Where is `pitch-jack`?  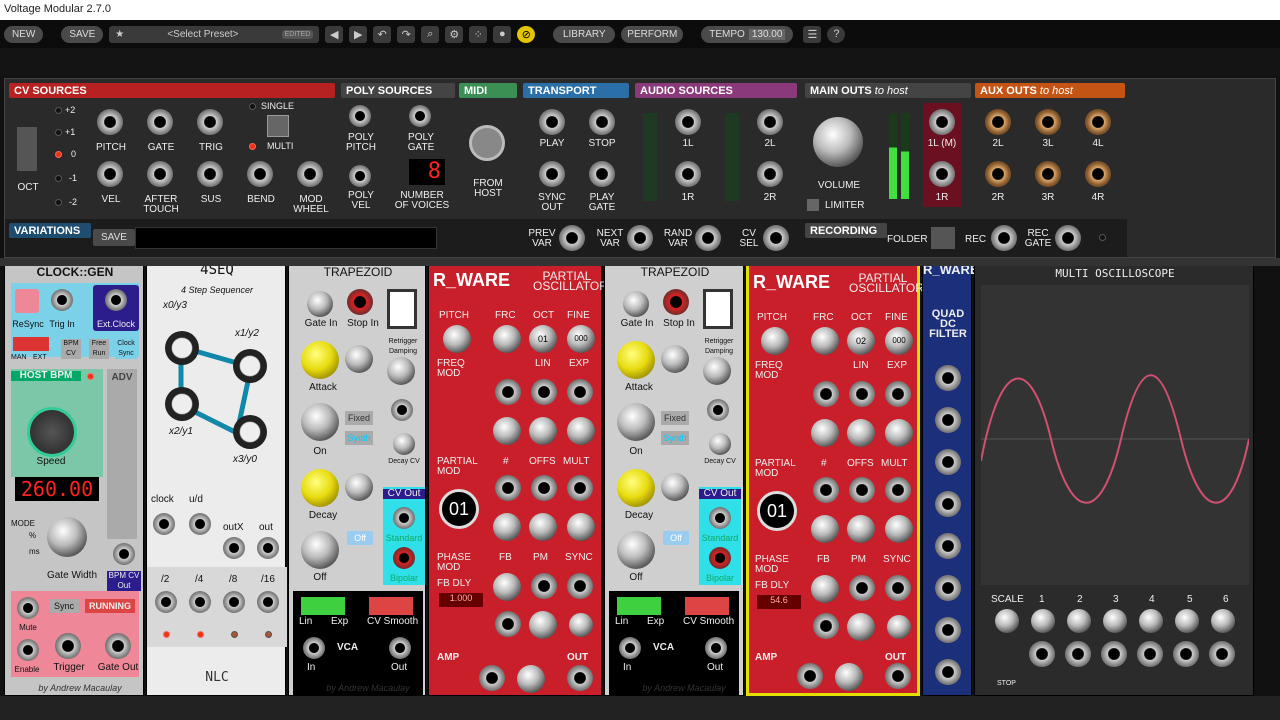 pitch-jack is located at coordinates (110, 122).